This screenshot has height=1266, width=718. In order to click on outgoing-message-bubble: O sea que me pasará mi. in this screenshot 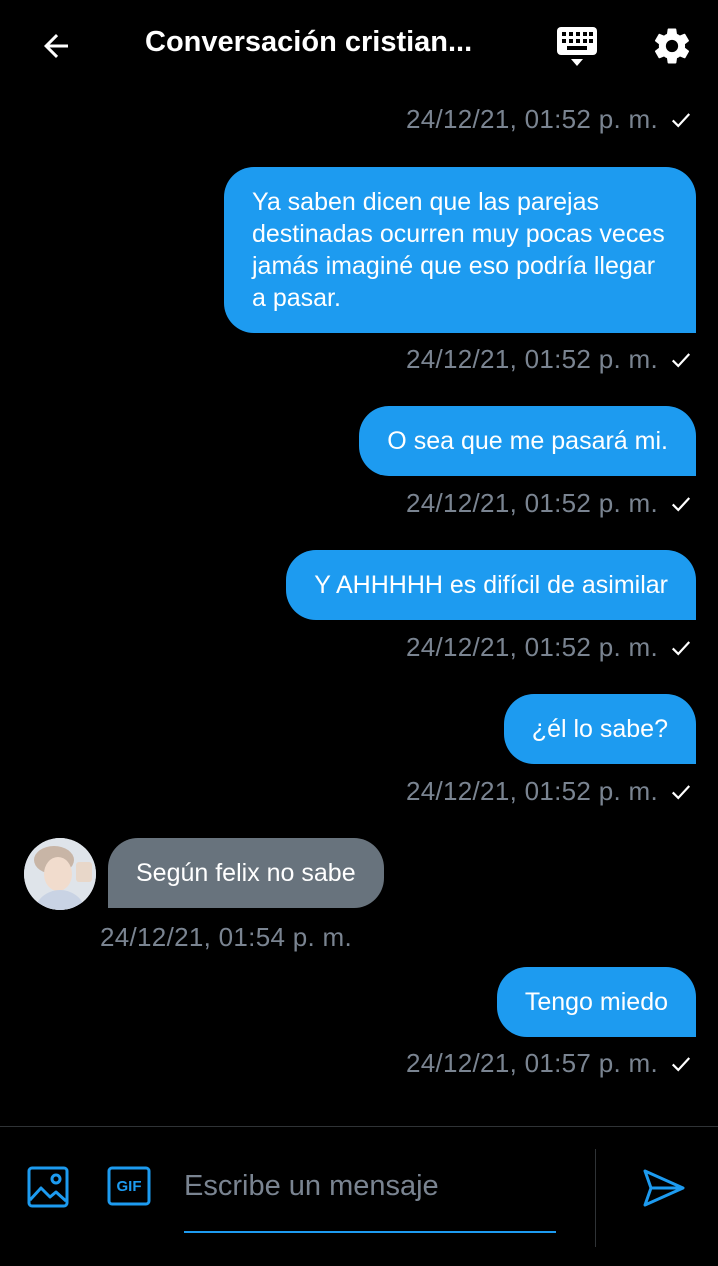, I will do `click(527, 441)`.